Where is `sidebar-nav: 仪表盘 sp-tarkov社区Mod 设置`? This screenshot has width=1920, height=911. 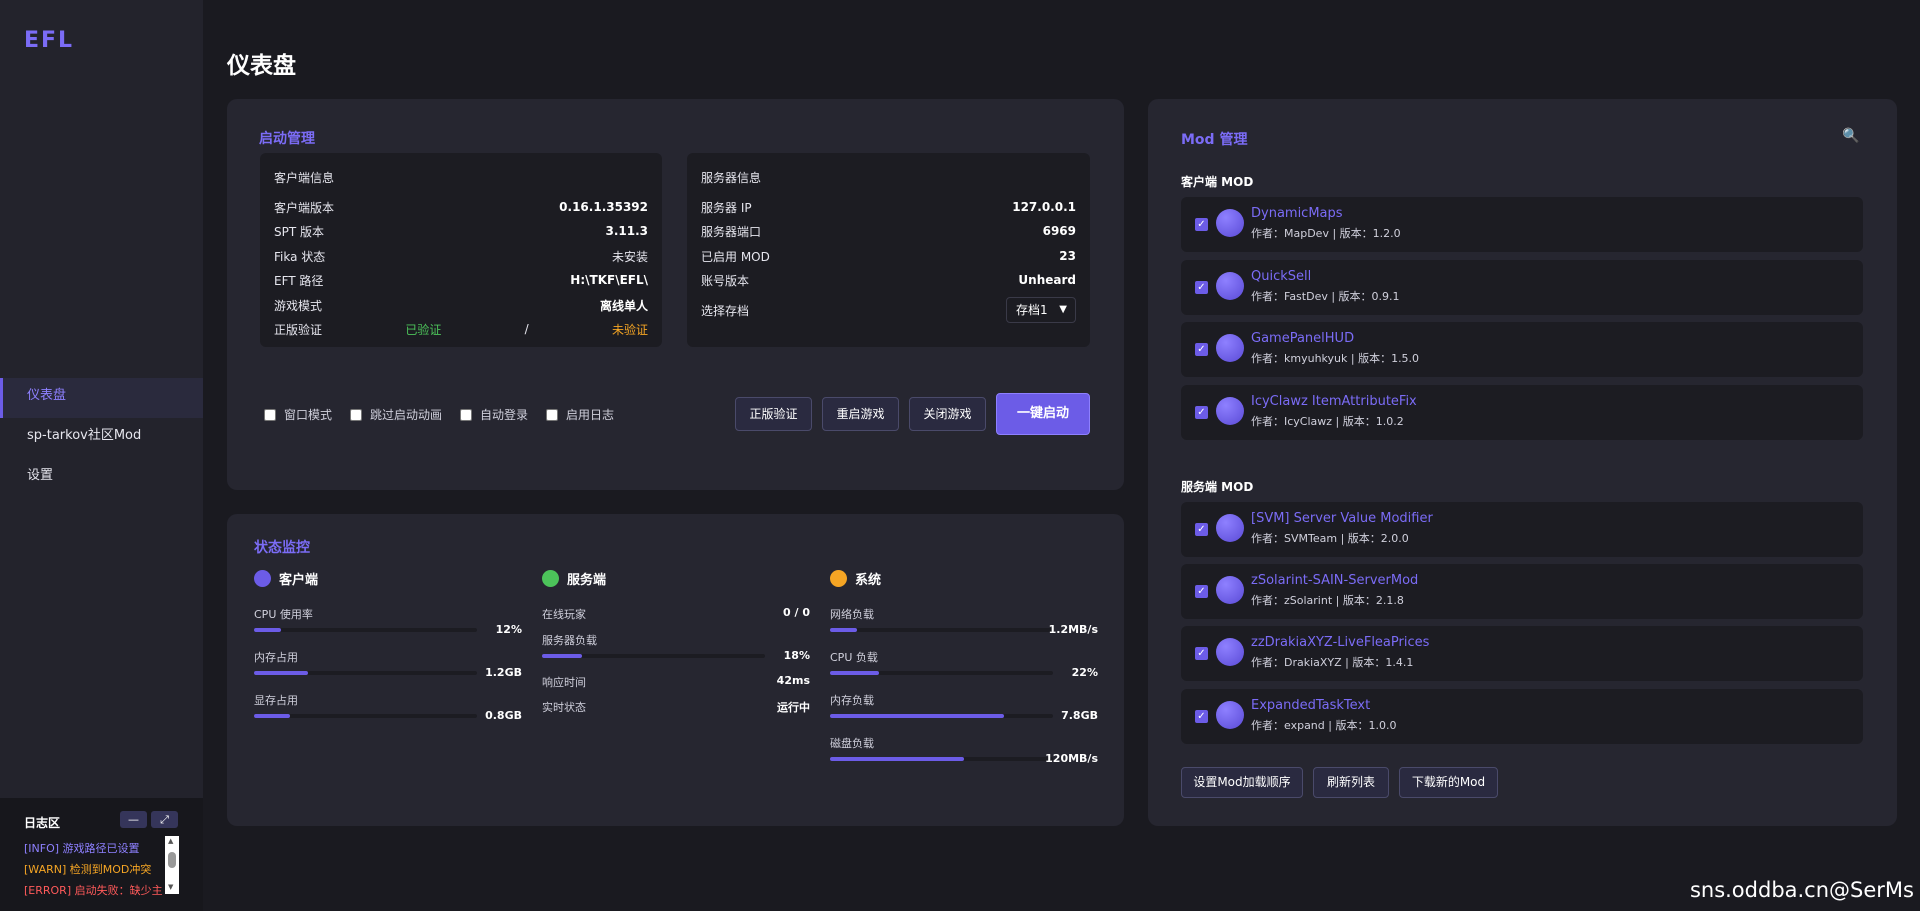
sidebar-nav: 仪表盘 sp-tarkov社区Mod 设置 is located at coordinates (101, 438).